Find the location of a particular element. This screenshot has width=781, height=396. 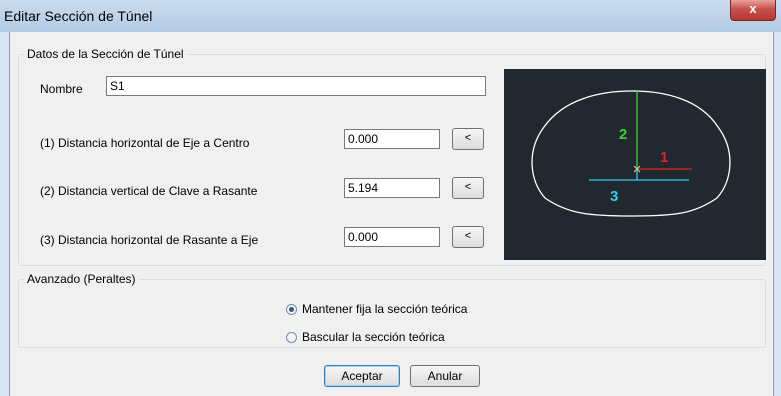

tunnel-outline is located at coordinates (631, 153).